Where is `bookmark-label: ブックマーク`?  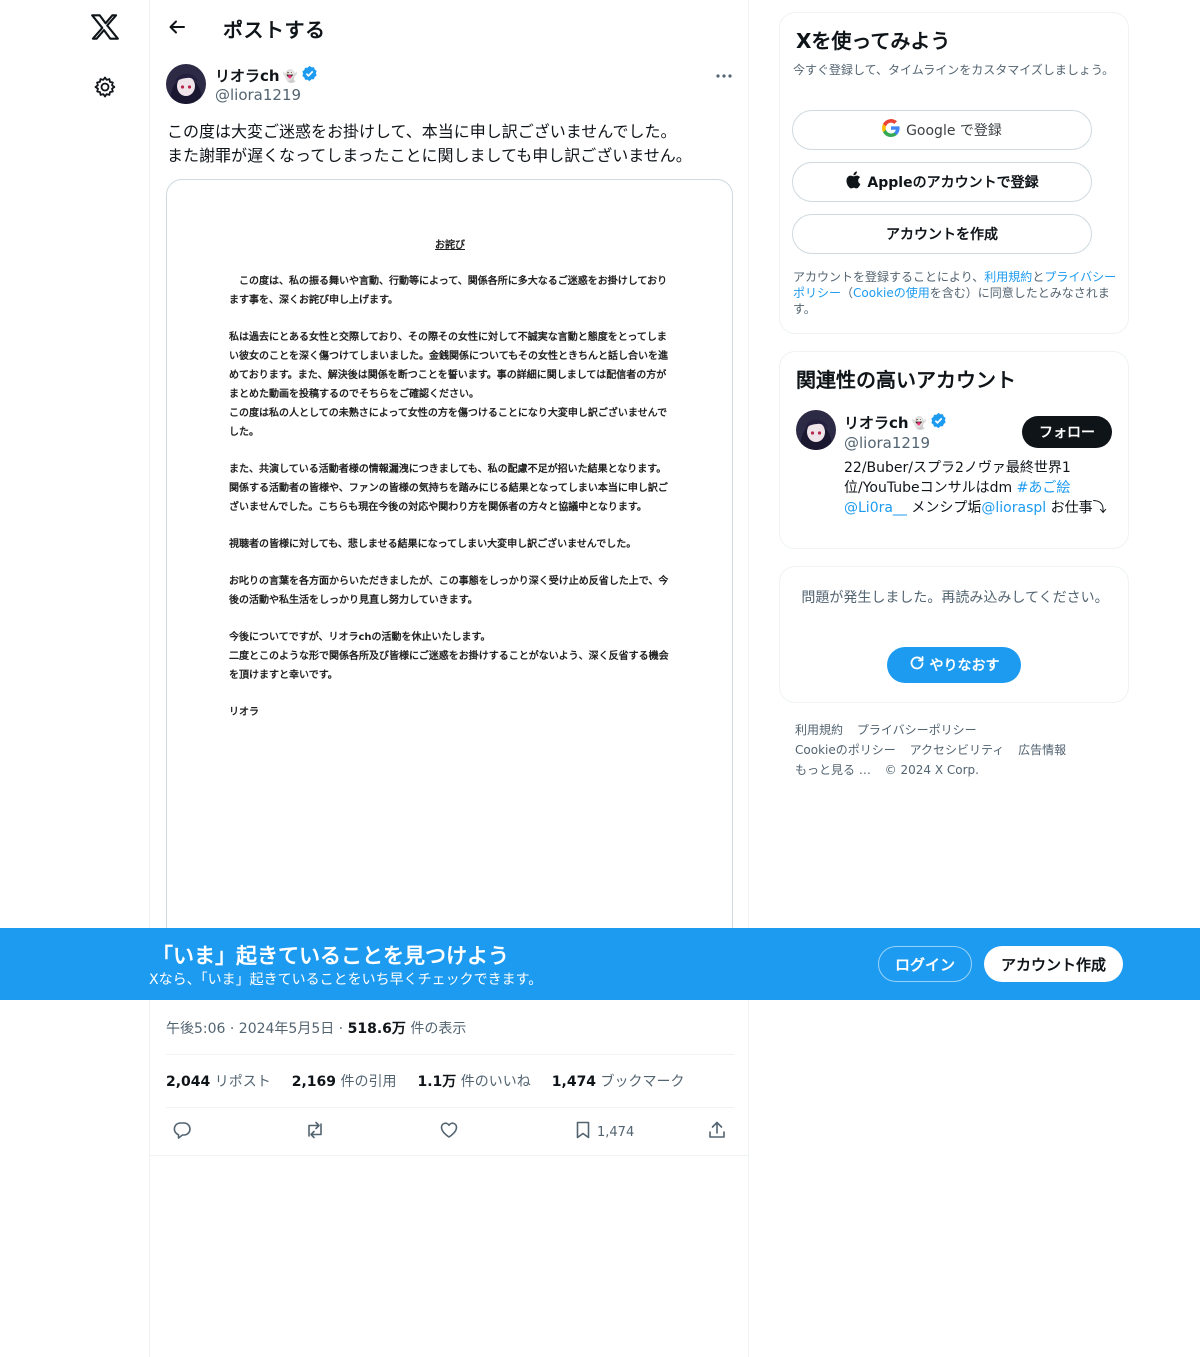
bookmark-label: ブックマーク is located at coordinates (640, 1082).